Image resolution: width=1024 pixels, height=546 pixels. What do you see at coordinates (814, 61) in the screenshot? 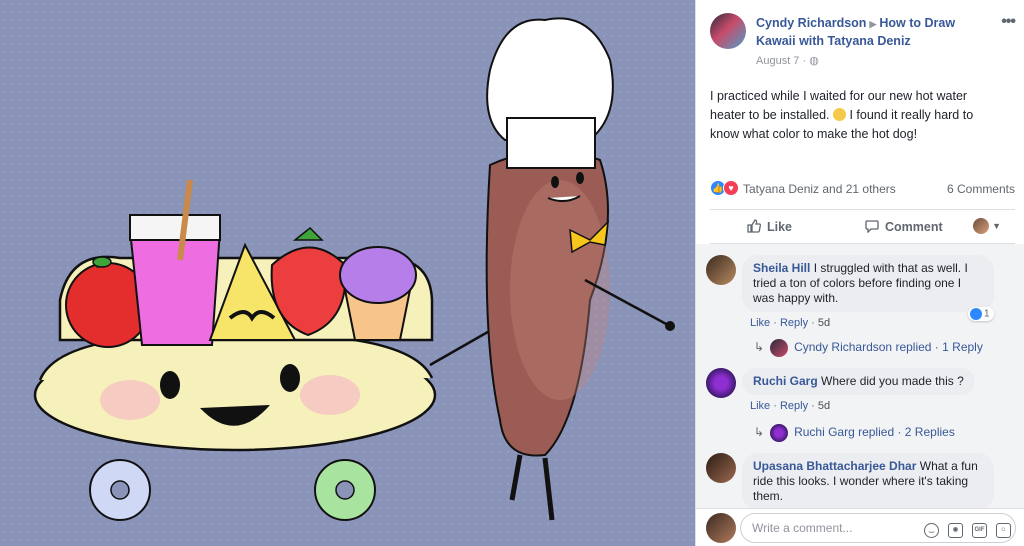
I see `globe-icon: ◍` at bounding box center [814, 61].